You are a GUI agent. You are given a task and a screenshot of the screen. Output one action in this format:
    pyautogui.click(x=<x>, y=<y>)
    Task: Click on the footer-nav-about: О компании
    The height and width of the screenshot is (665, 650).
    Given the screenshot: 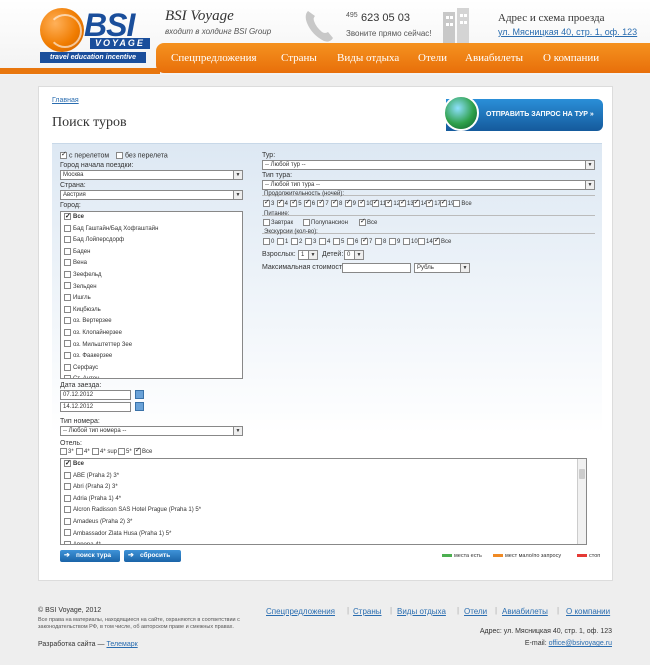 What is the action you would take?
    pyautogui.click(x=588, y=611)
    